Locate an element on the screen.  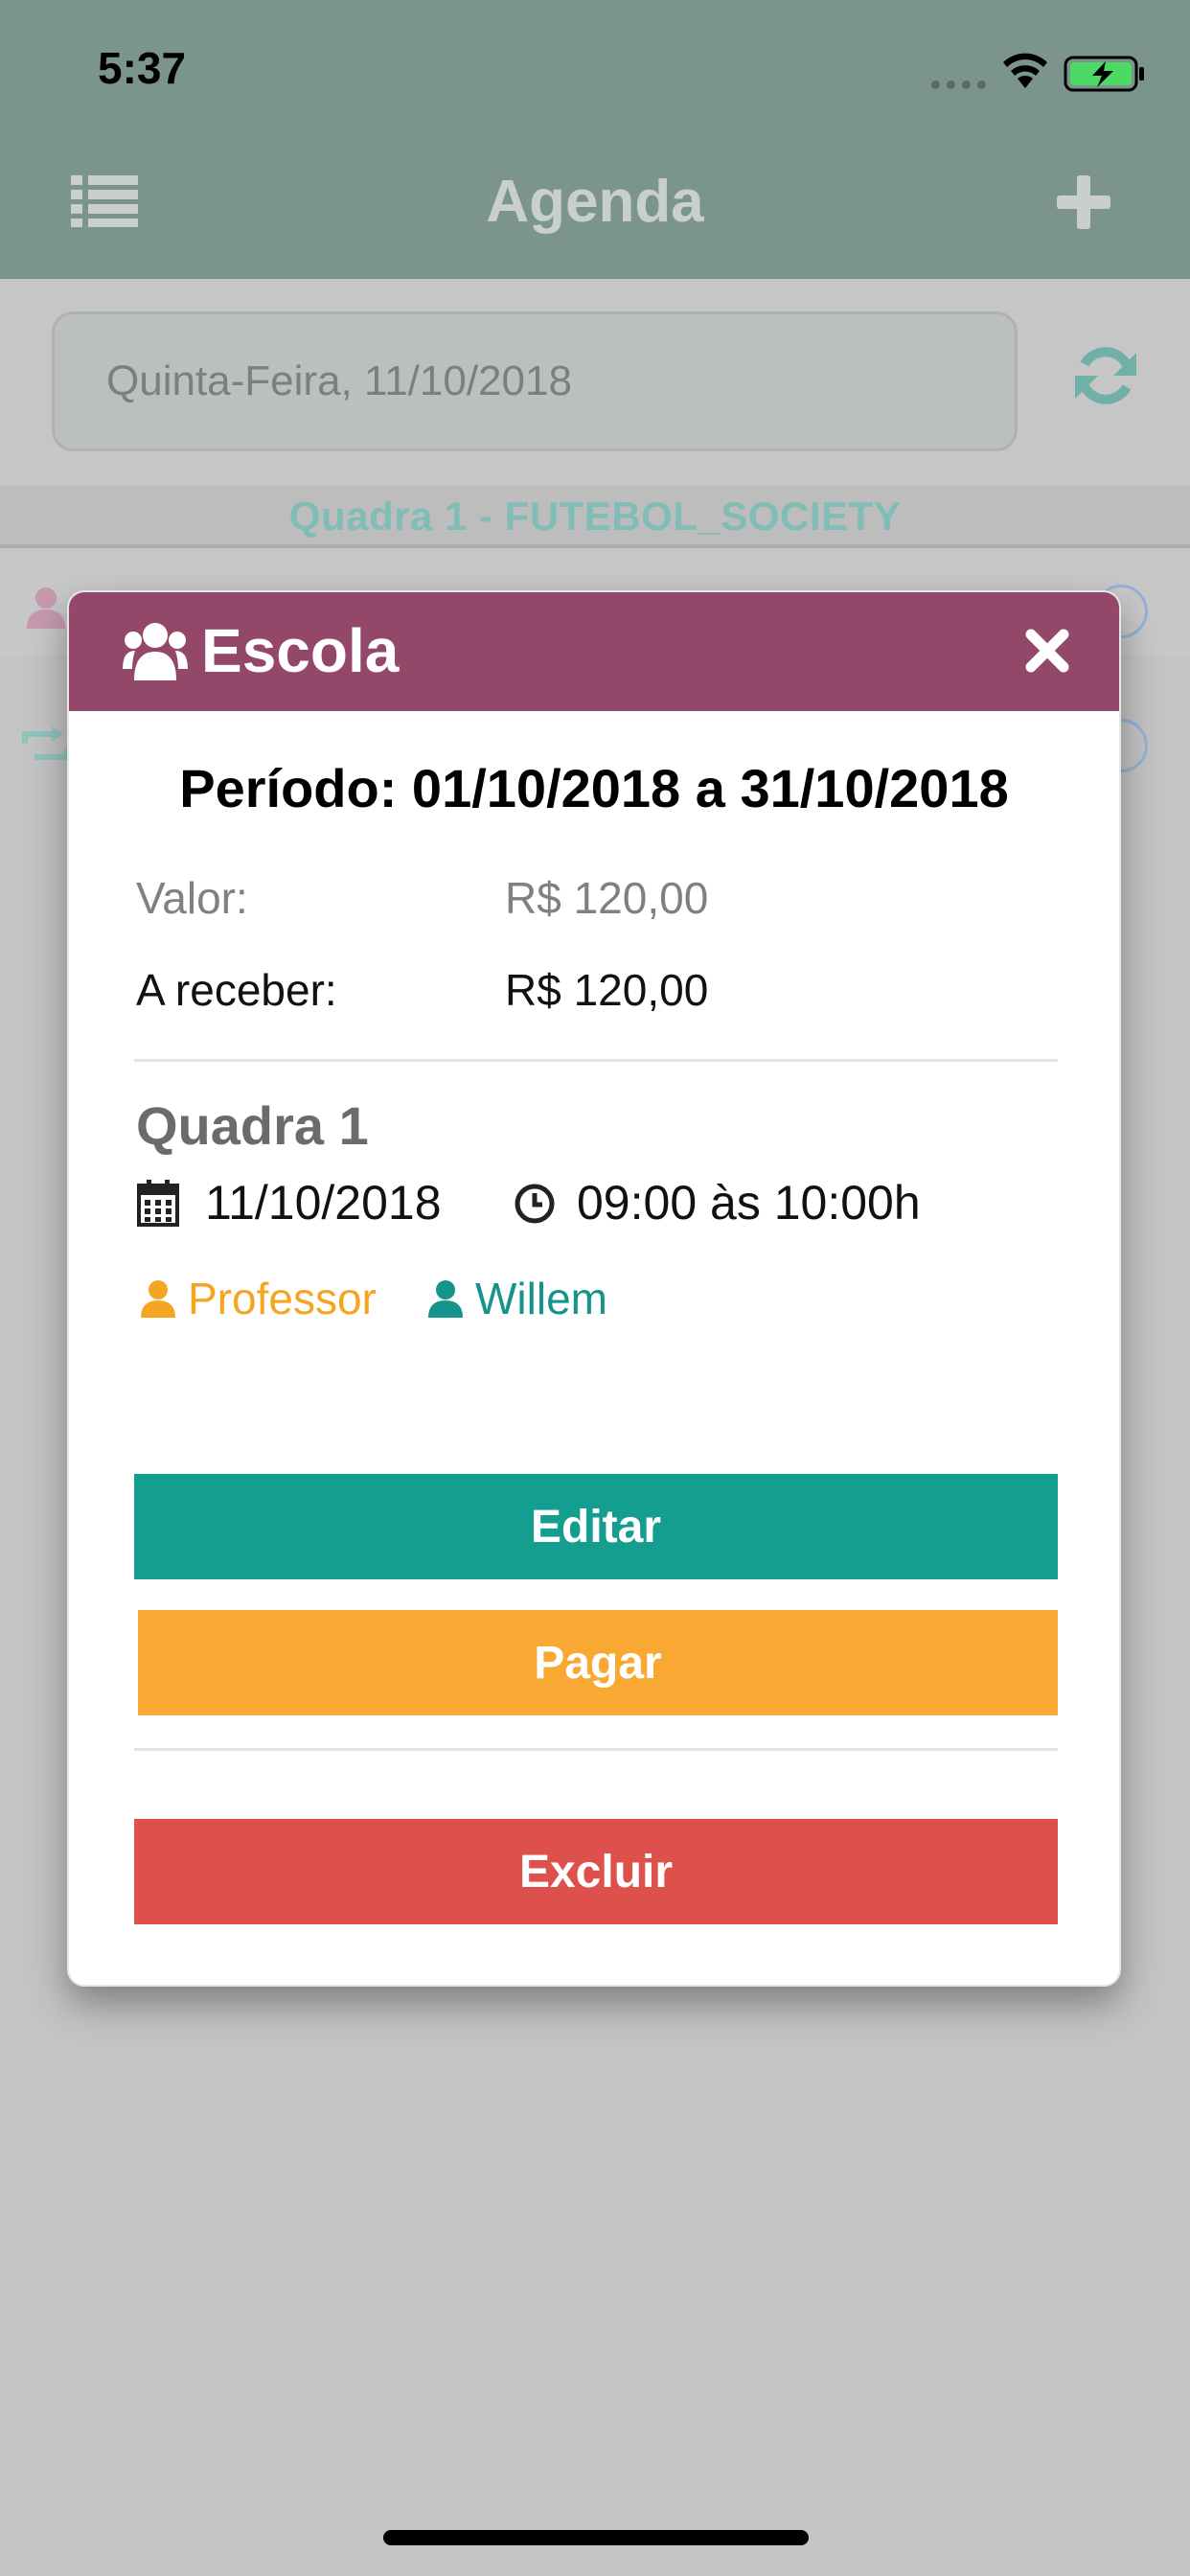
teacher-tag: Professor is located at coordinates (258, 1298).